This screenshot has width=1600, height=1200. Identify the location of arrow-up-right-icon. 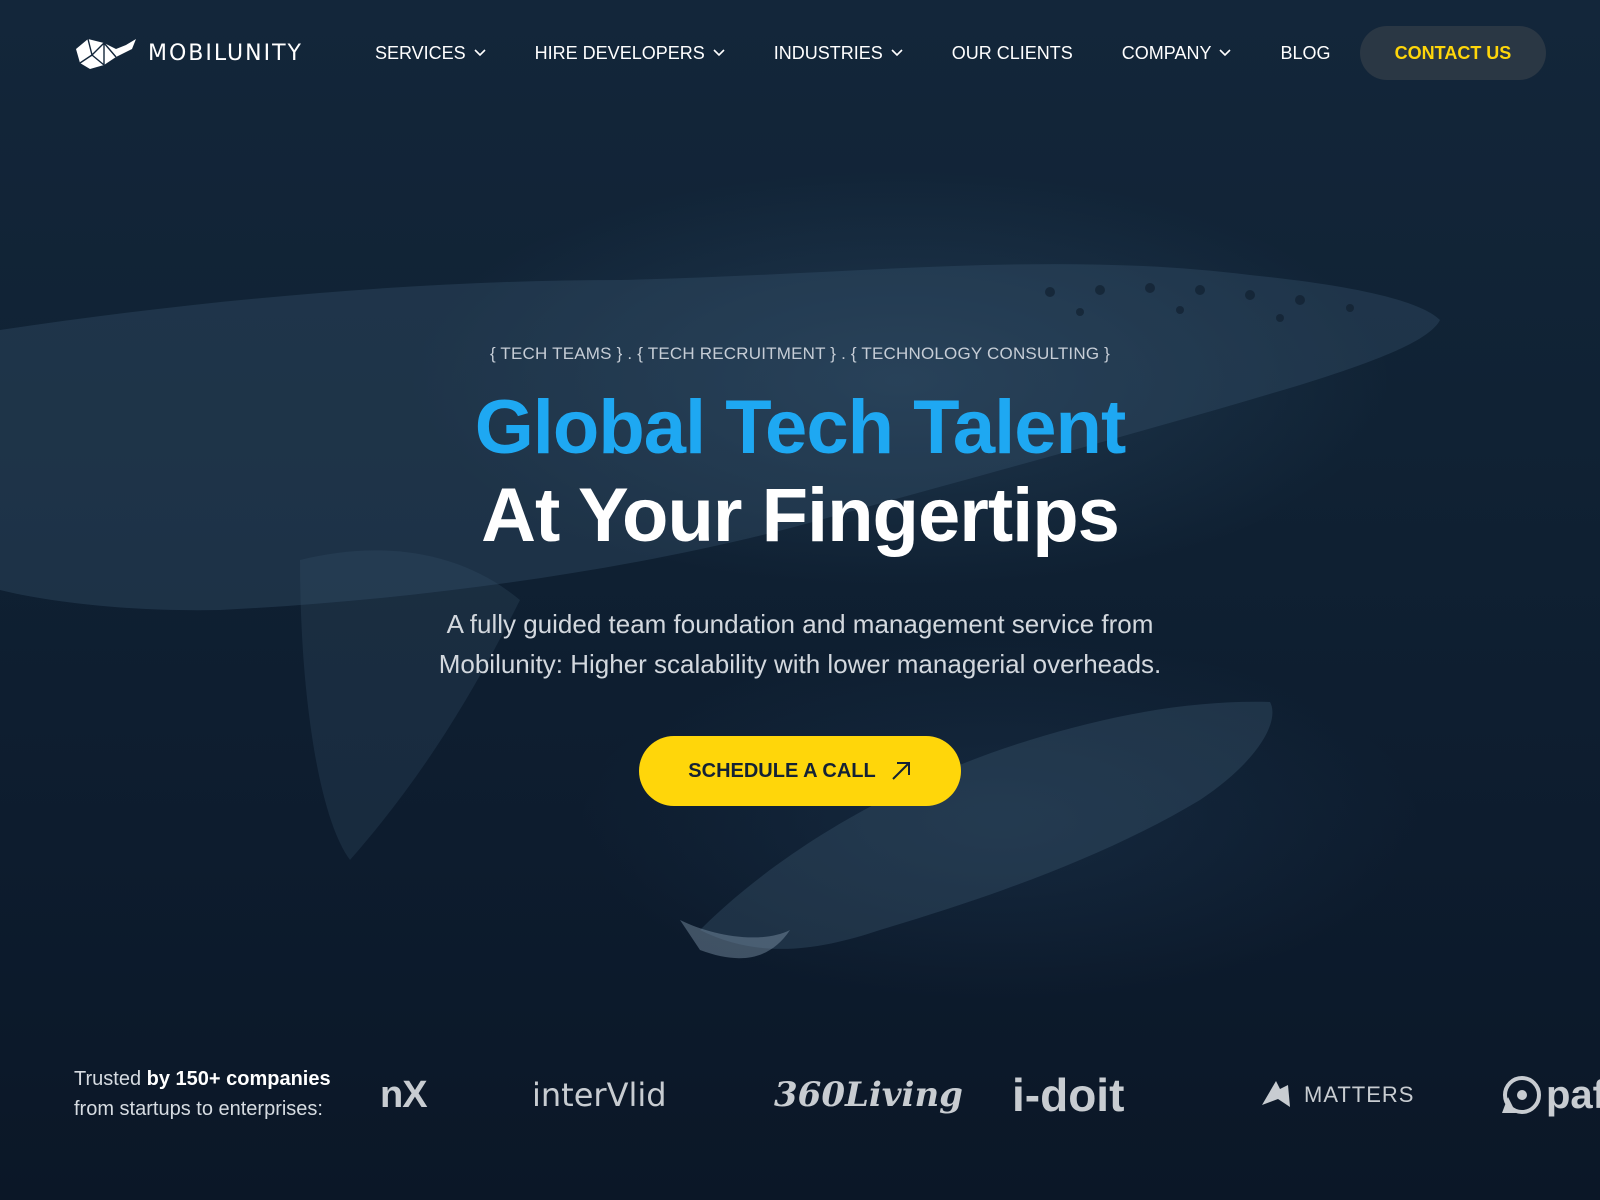
(900, 771).